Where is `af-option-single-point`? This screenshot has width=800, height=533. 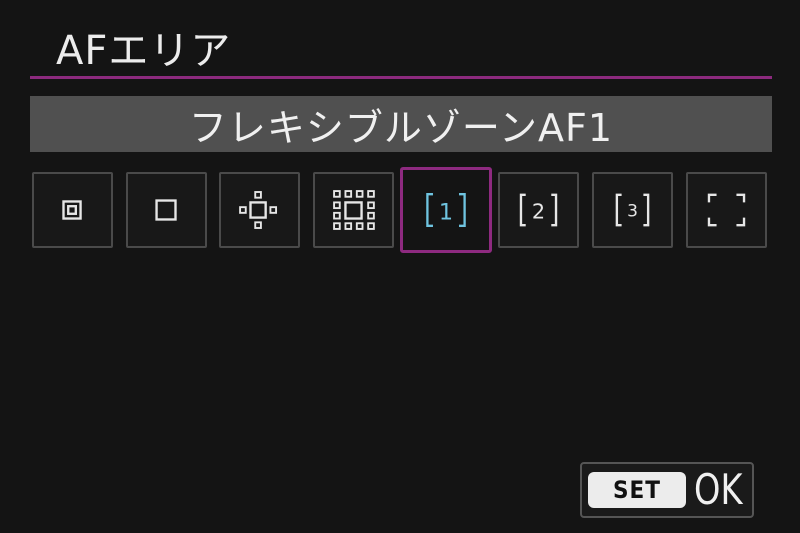 af-option-single-point is located at coordinates (166, 210).